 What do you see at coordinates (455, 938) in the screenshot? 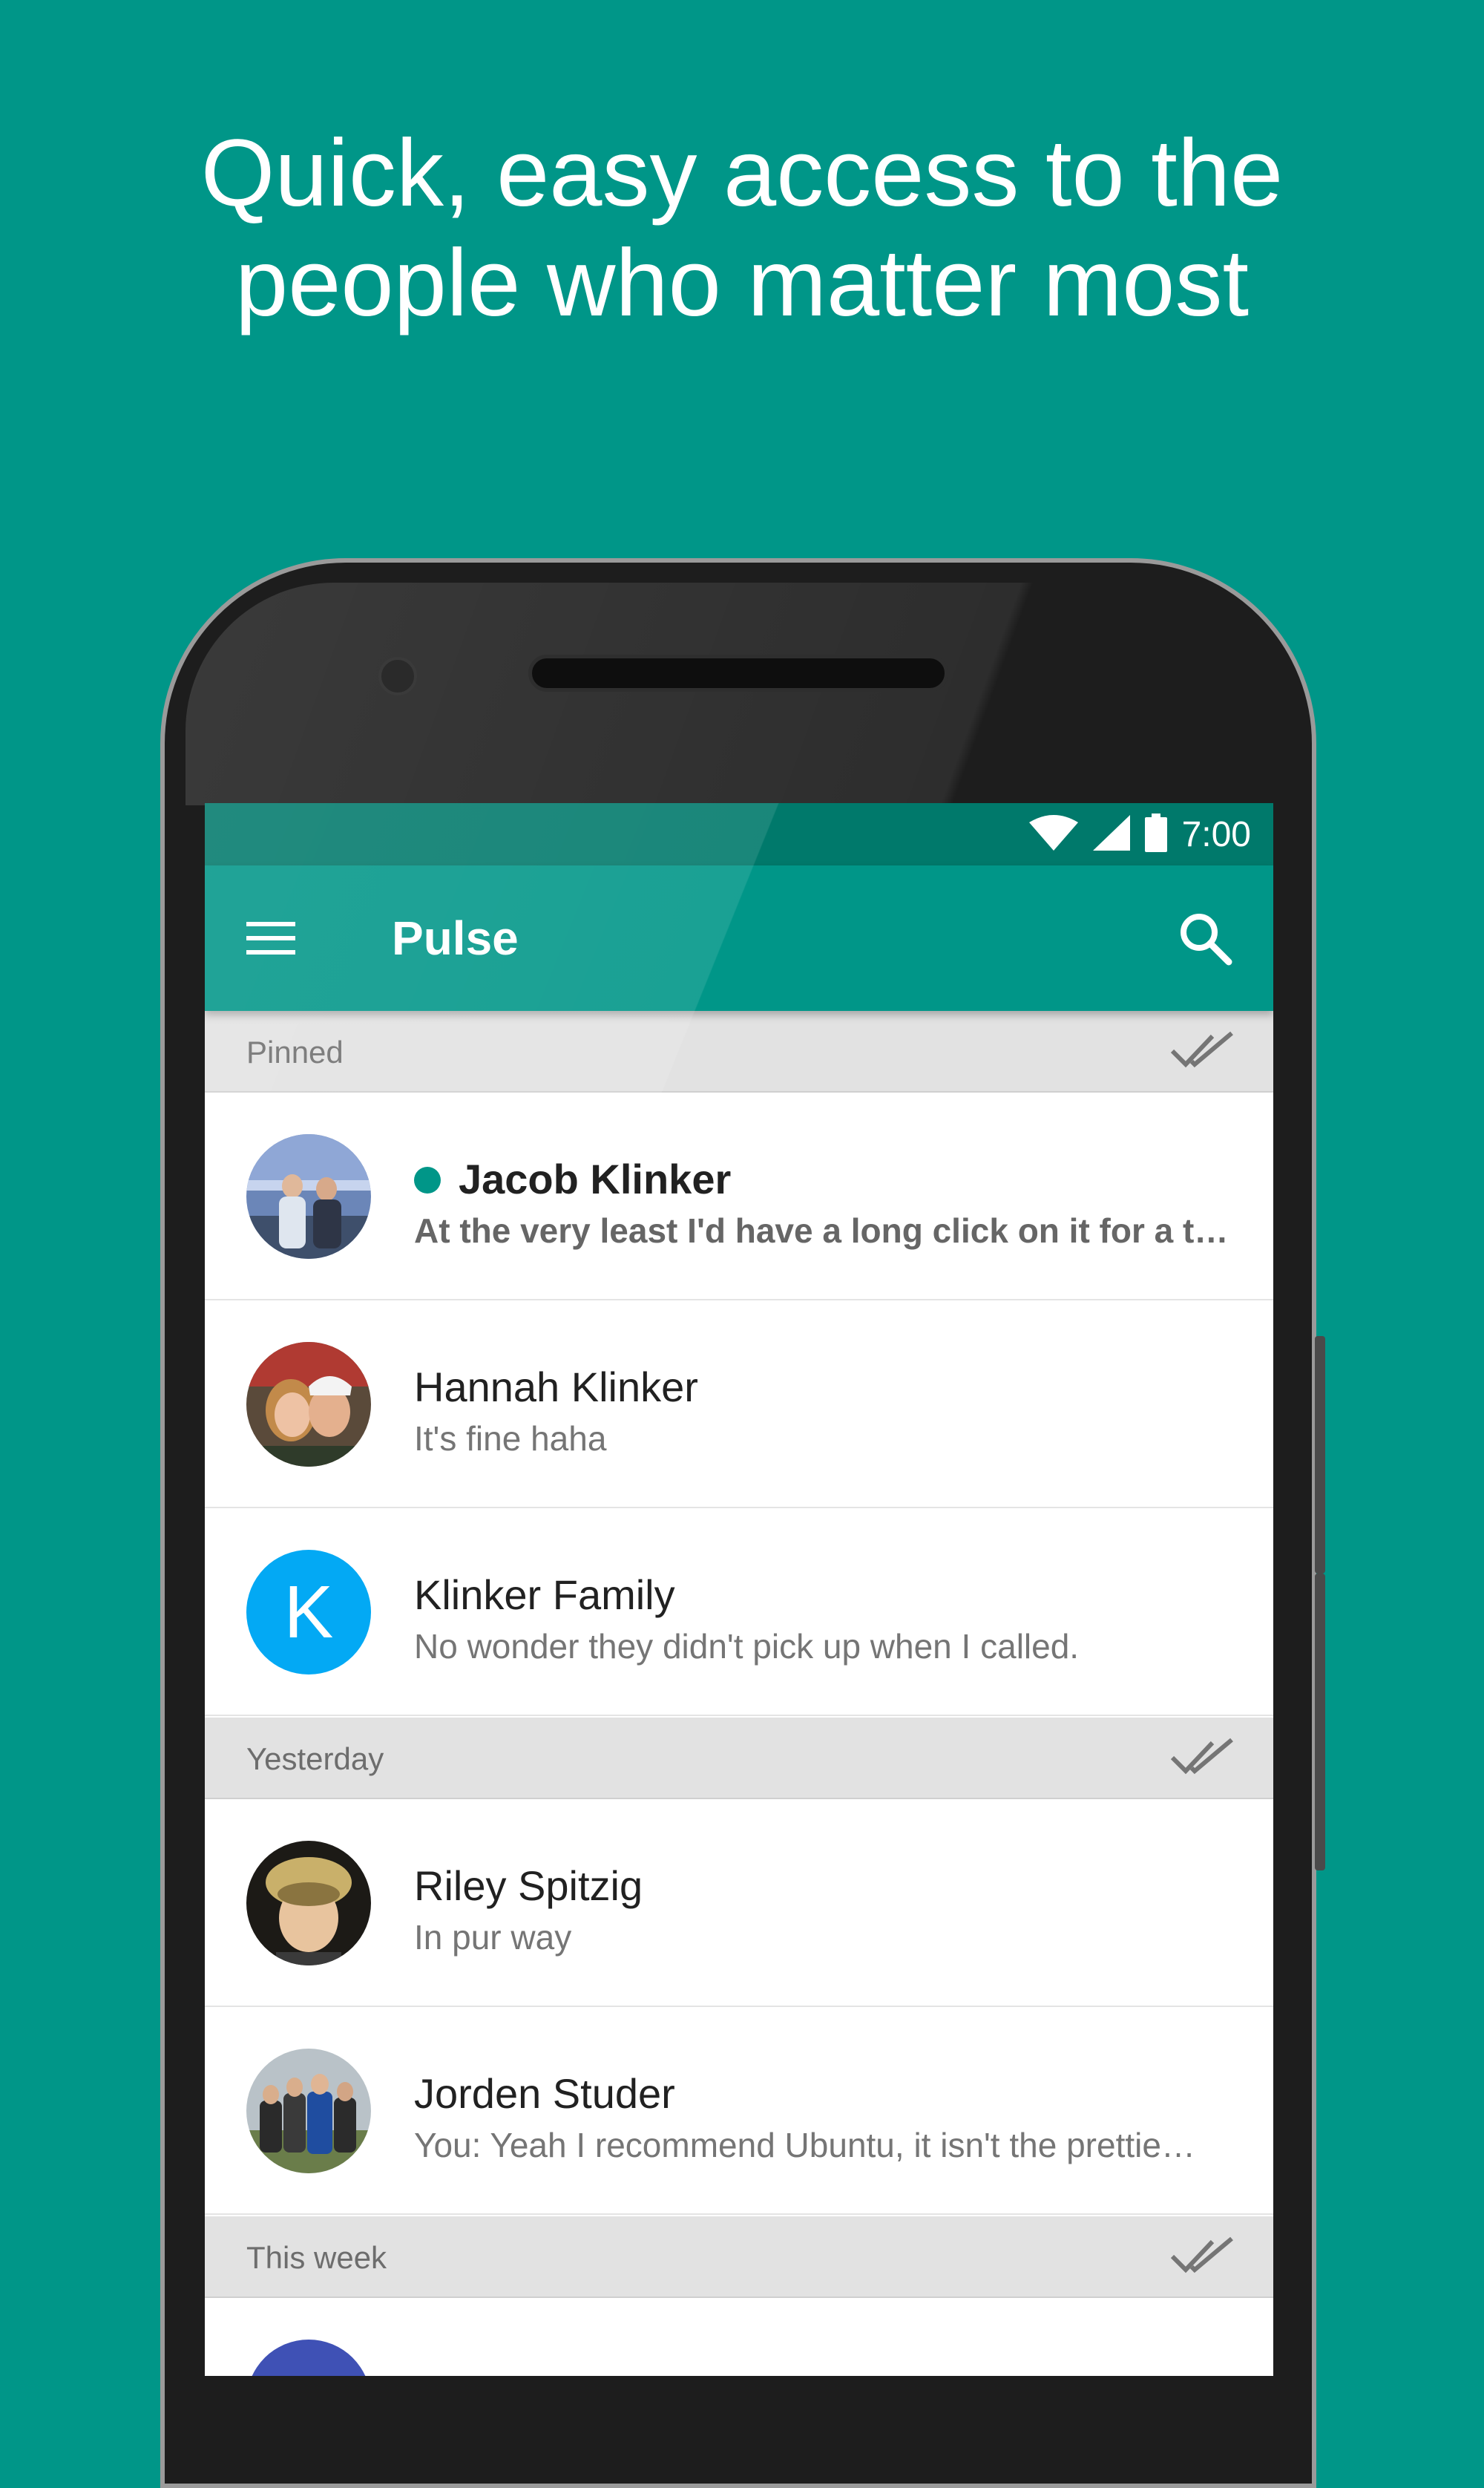
I see `app-title: Pulse` at bounding box center [455, 938].